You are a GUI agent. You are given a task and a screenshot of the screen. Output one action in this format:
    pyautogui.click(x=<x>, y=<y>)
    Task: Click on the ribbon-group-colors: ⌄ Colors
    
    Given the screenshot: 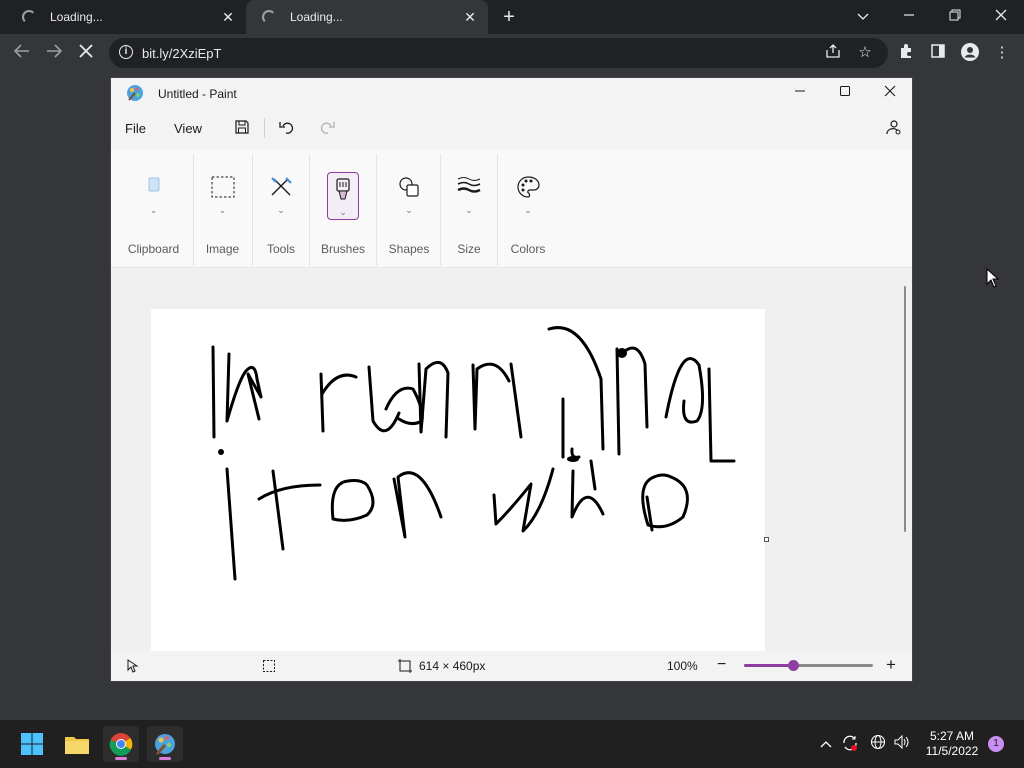 What is the action you would take?
    pyautogui.click(x=528, y=209)
    